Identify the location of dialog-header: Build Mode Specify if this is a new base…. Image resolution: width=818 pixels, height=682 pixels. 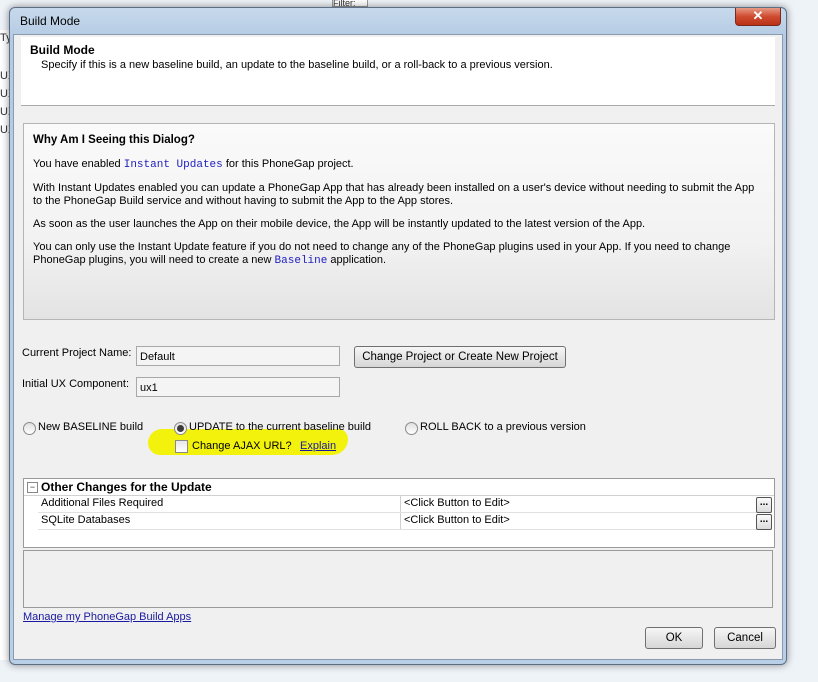
(398, 71).